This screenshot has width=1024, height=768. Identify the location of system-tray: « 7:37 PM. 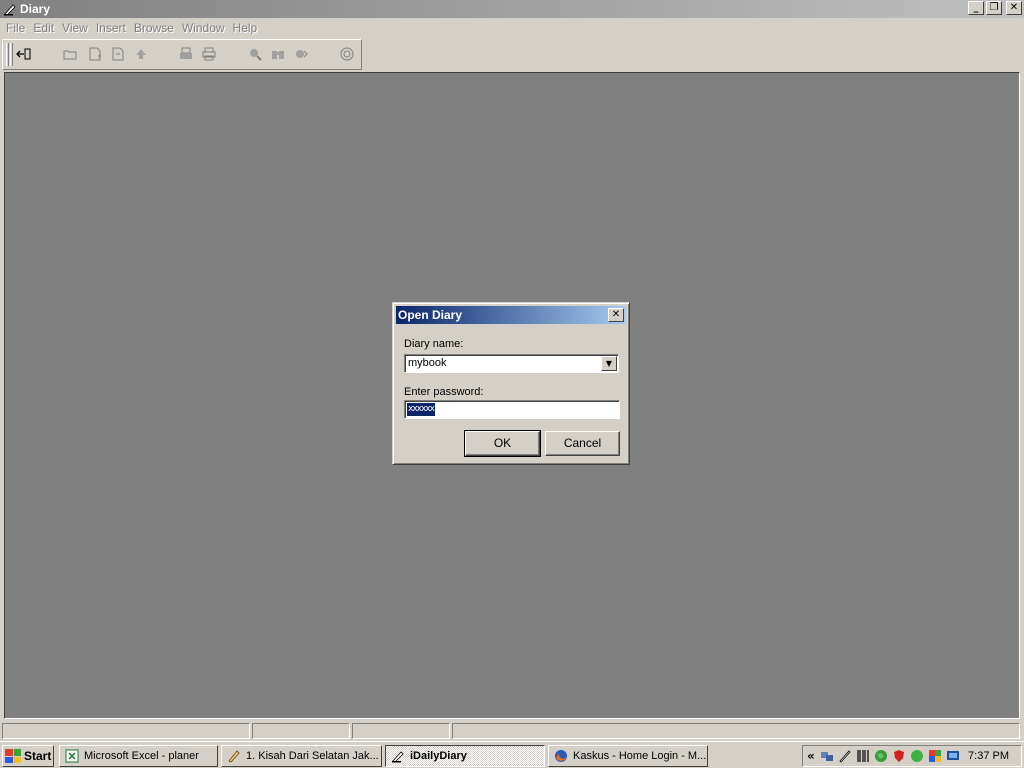
(912, 756).